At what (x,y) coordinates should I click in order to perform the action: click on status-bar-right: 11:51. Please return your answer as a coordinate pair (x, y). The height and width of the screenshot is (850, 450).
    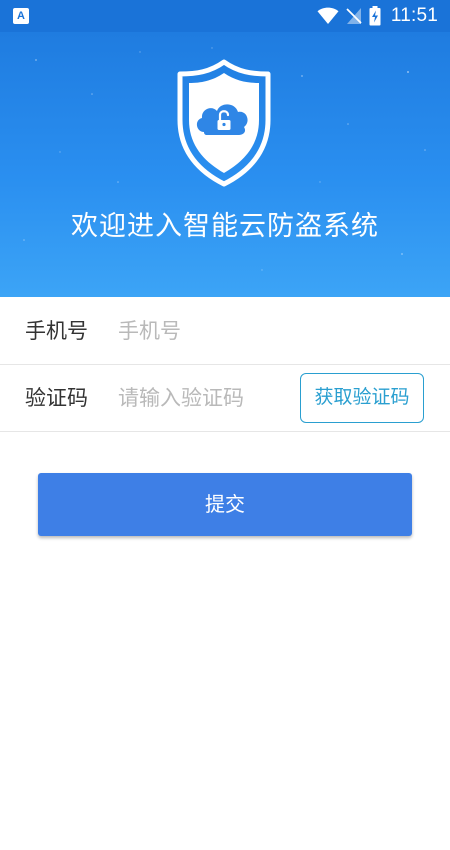
    Looking at the image, I should click on (377, 16).